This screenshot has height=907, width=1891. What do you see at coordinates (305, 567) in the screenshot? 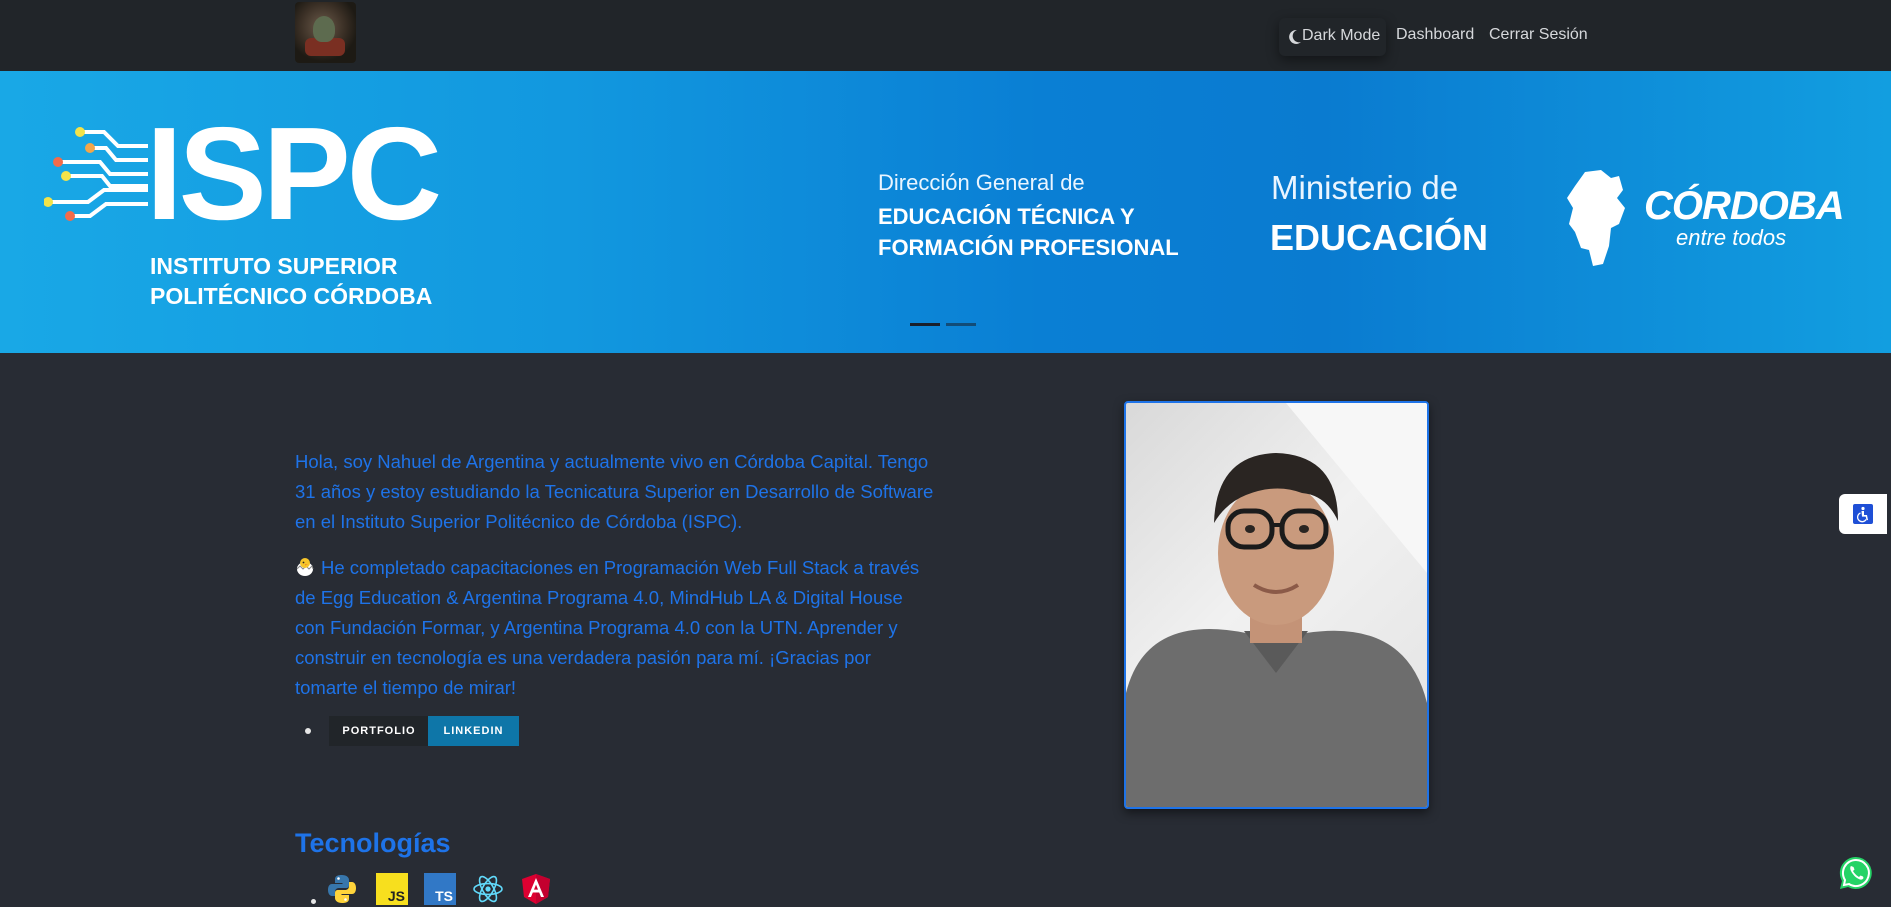
I see `hatching-chick-icon` at bounding box center [305, 567].